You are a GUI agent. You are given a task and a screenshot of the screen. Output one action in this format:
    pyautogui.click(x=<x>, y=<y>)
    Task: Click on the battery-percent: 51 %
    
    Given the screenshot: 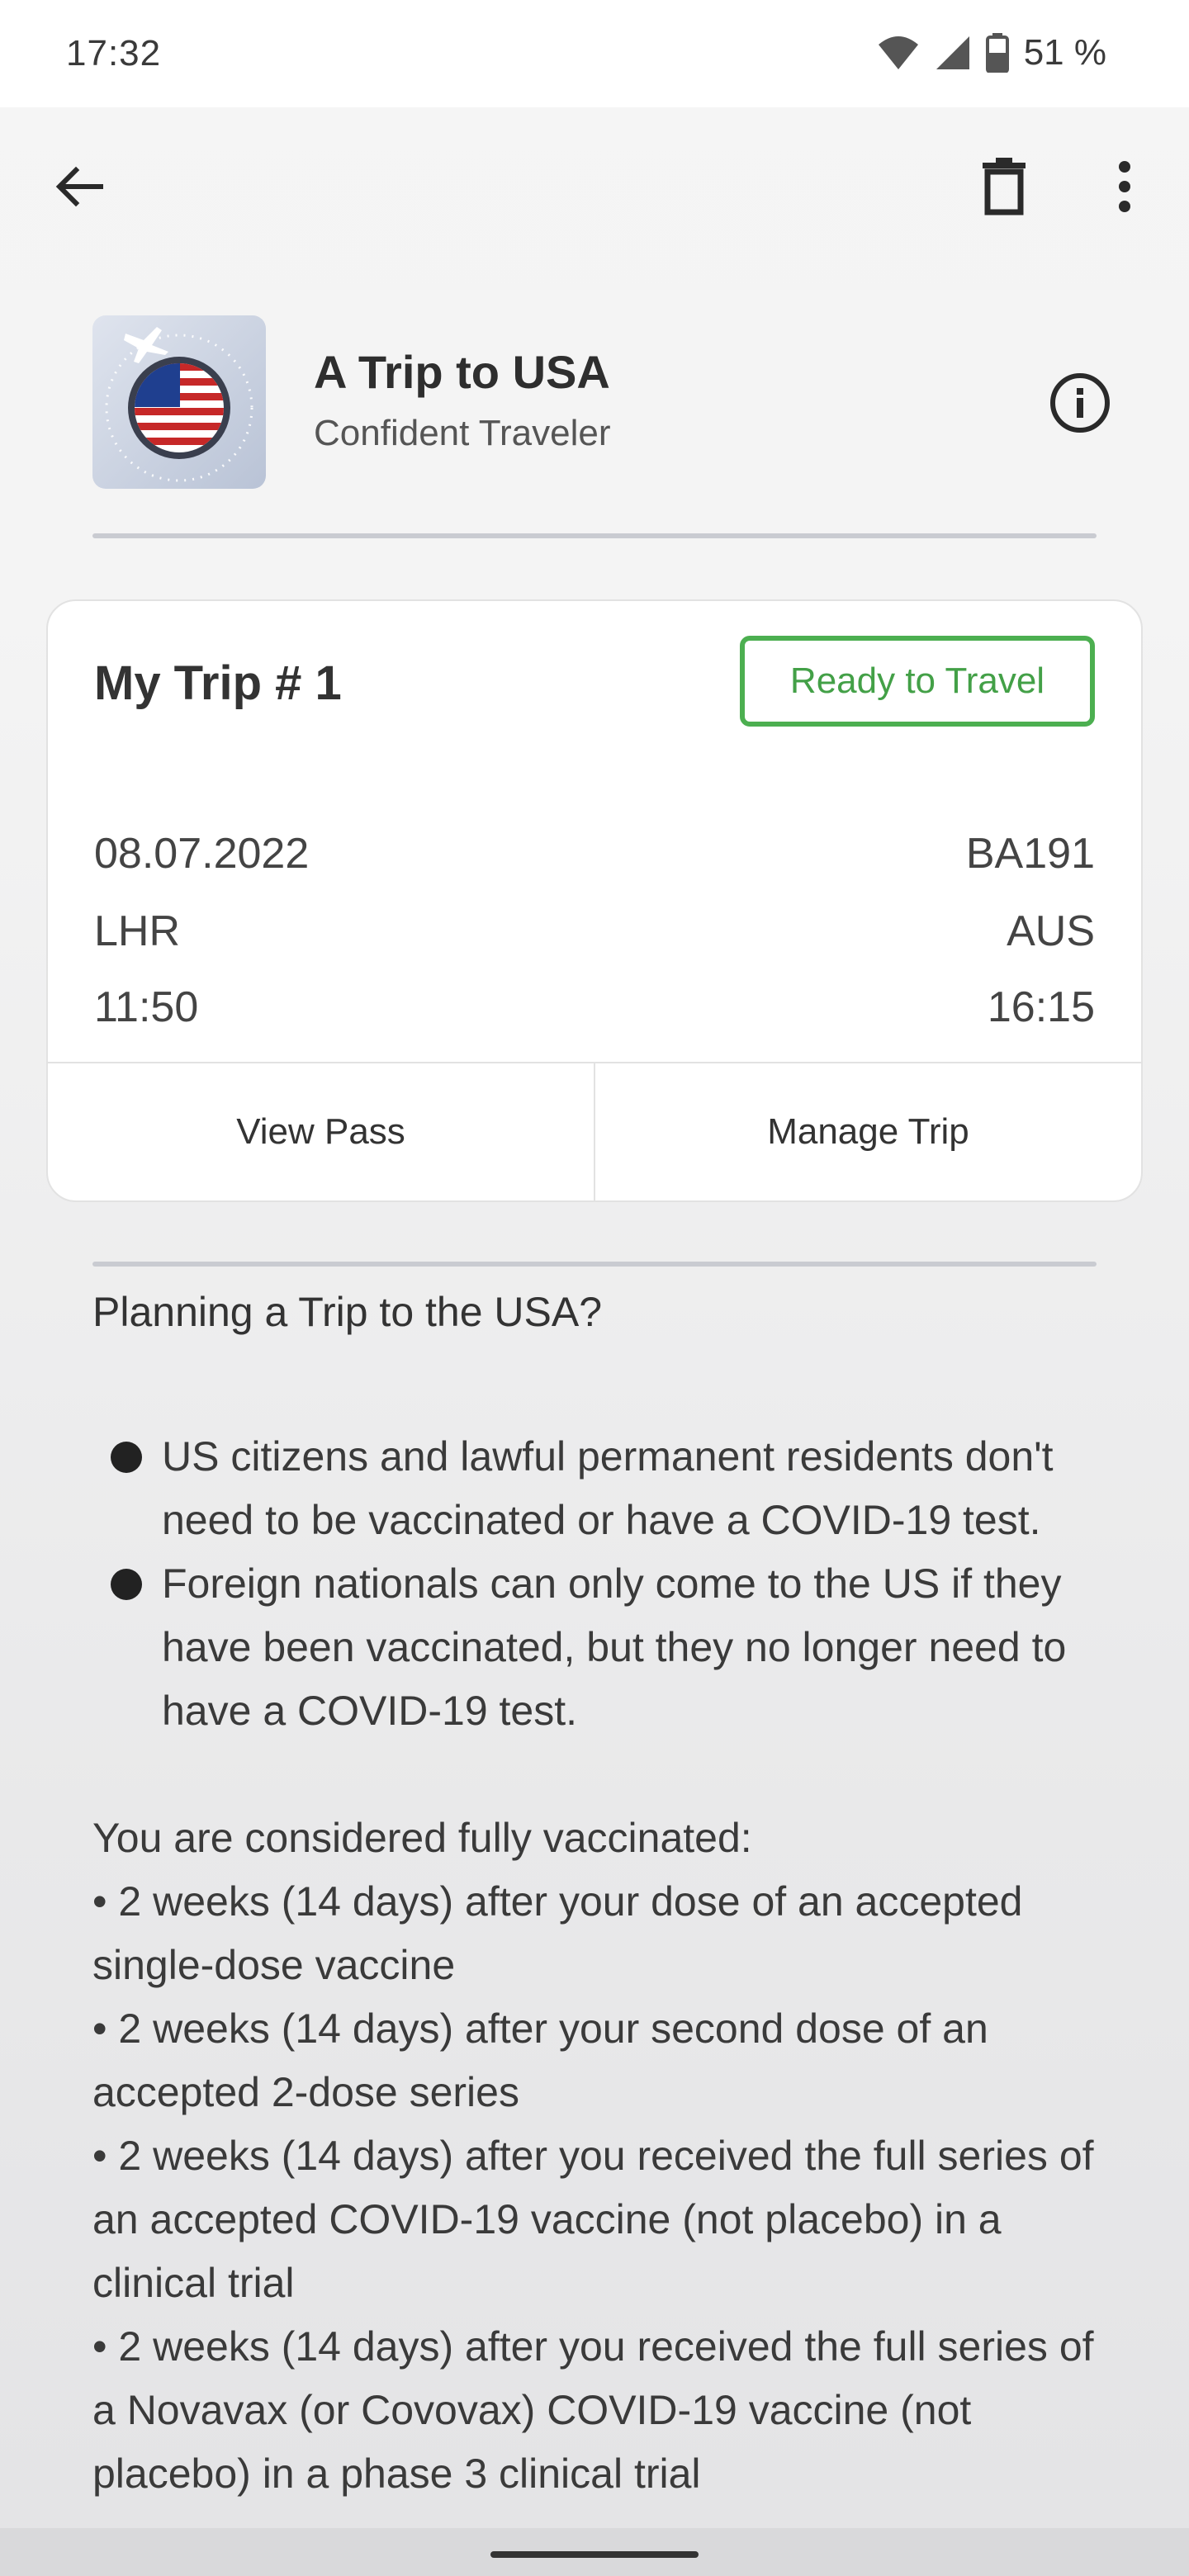 What is the action you would take?
    pyautogui.click(x=1064, y=52)
    